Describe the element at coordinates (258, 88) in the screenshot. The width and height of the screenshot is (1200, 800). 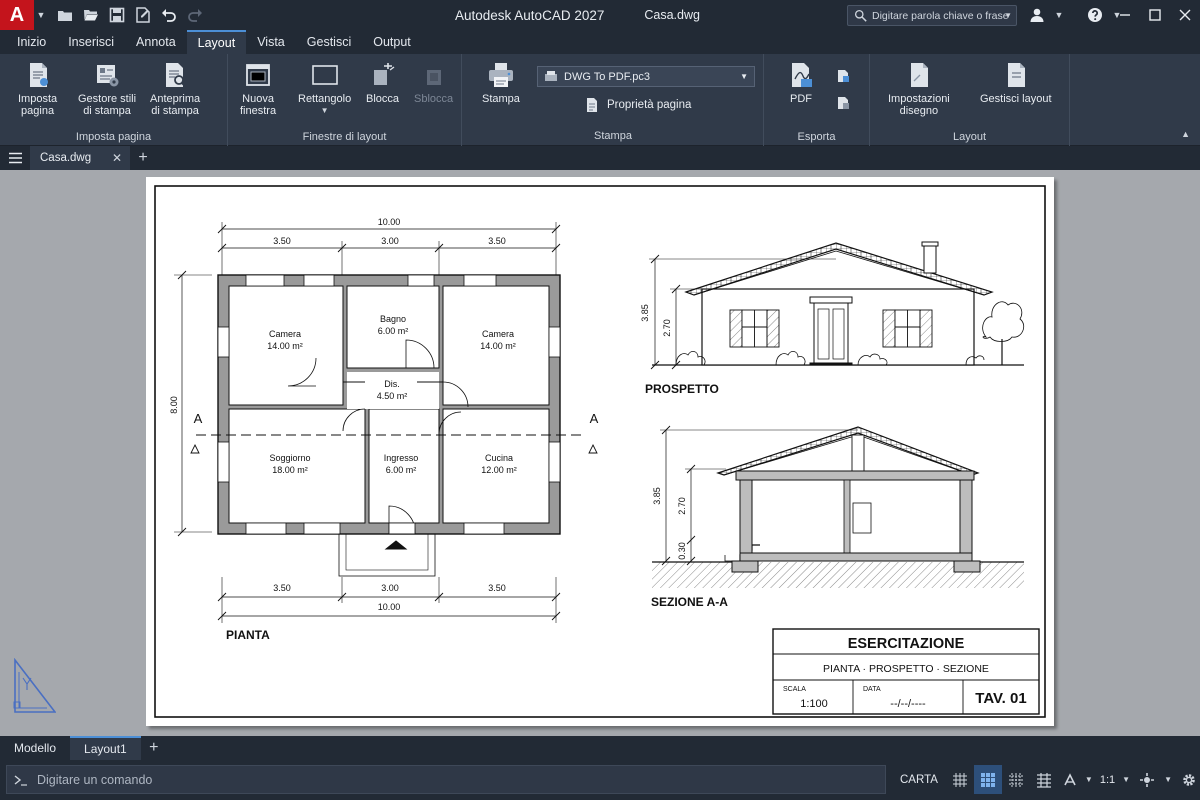
I see `new-viewport-button: Nuova finestra` at that location.